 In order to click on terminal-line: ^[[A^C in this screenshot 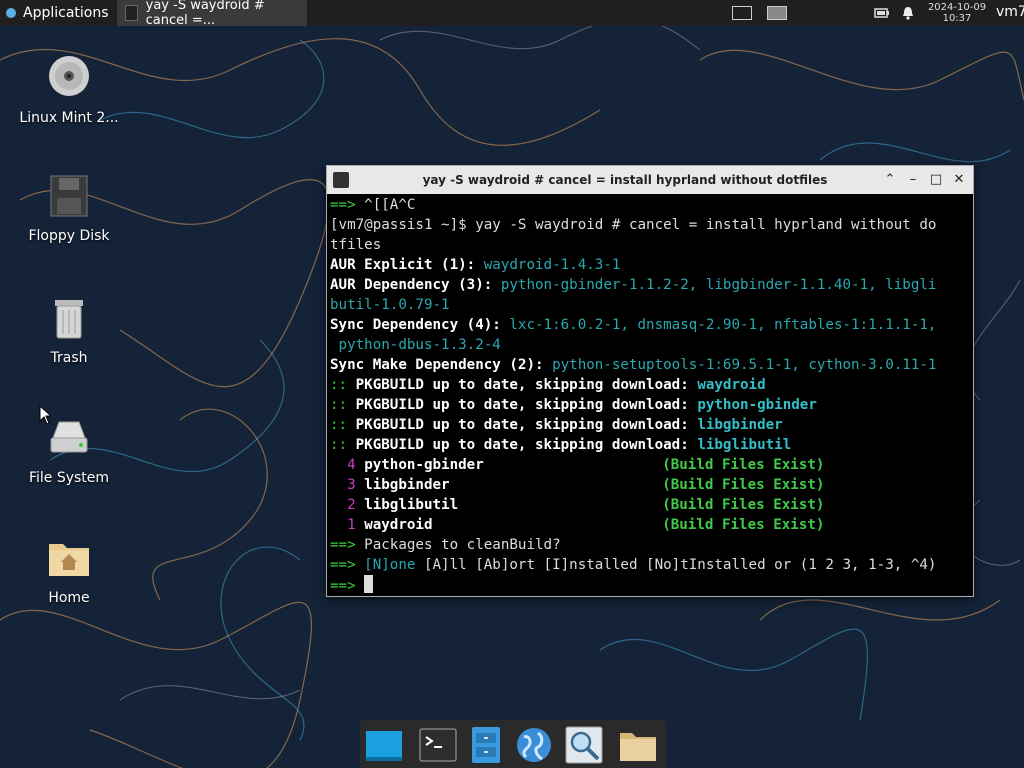, I will do `click(385, 205)`.